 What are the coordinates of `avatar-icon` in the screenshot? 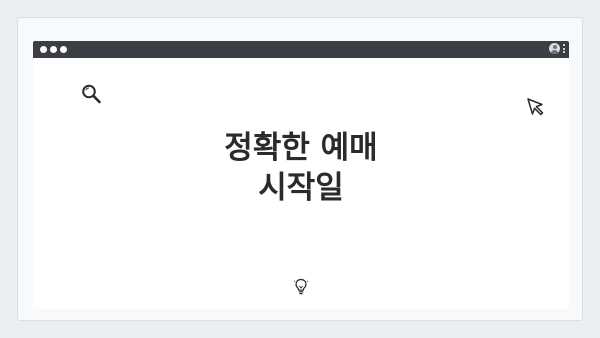 It's located at (554, 48).